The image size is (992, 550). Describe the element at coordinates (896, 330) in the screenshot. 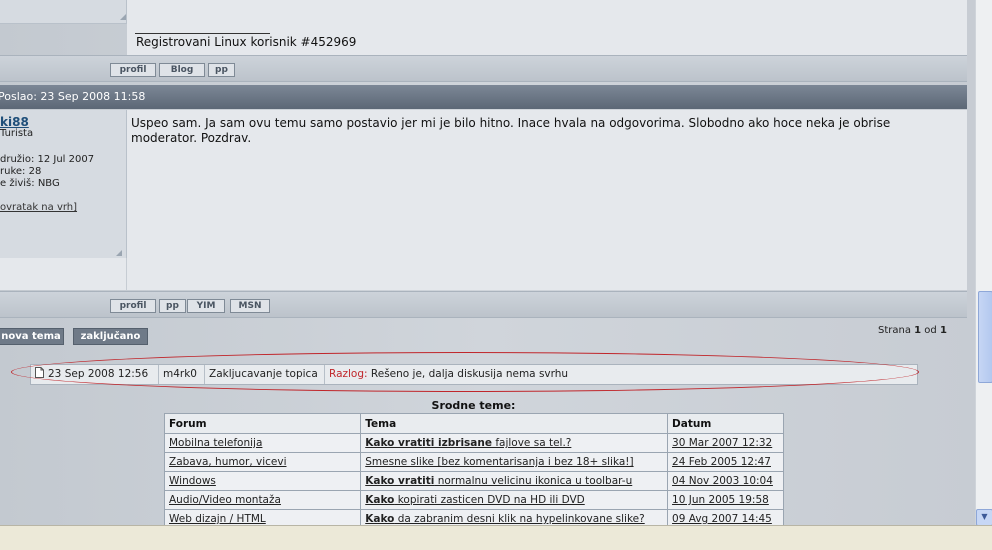

I see `pagination-prefix: Strana` at that location.